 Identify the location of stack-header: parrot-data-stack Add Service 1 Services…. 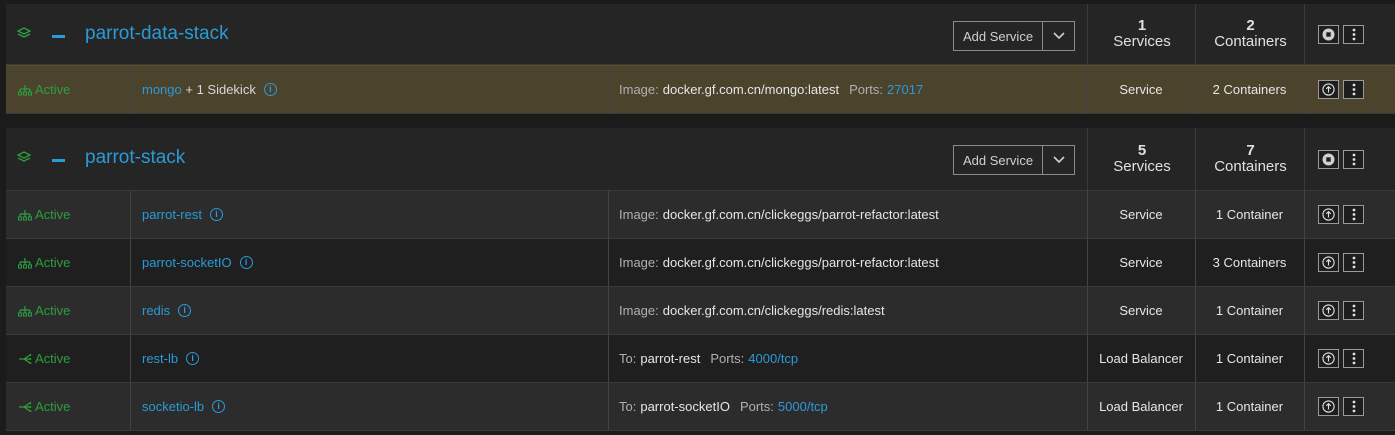
(700, 34).